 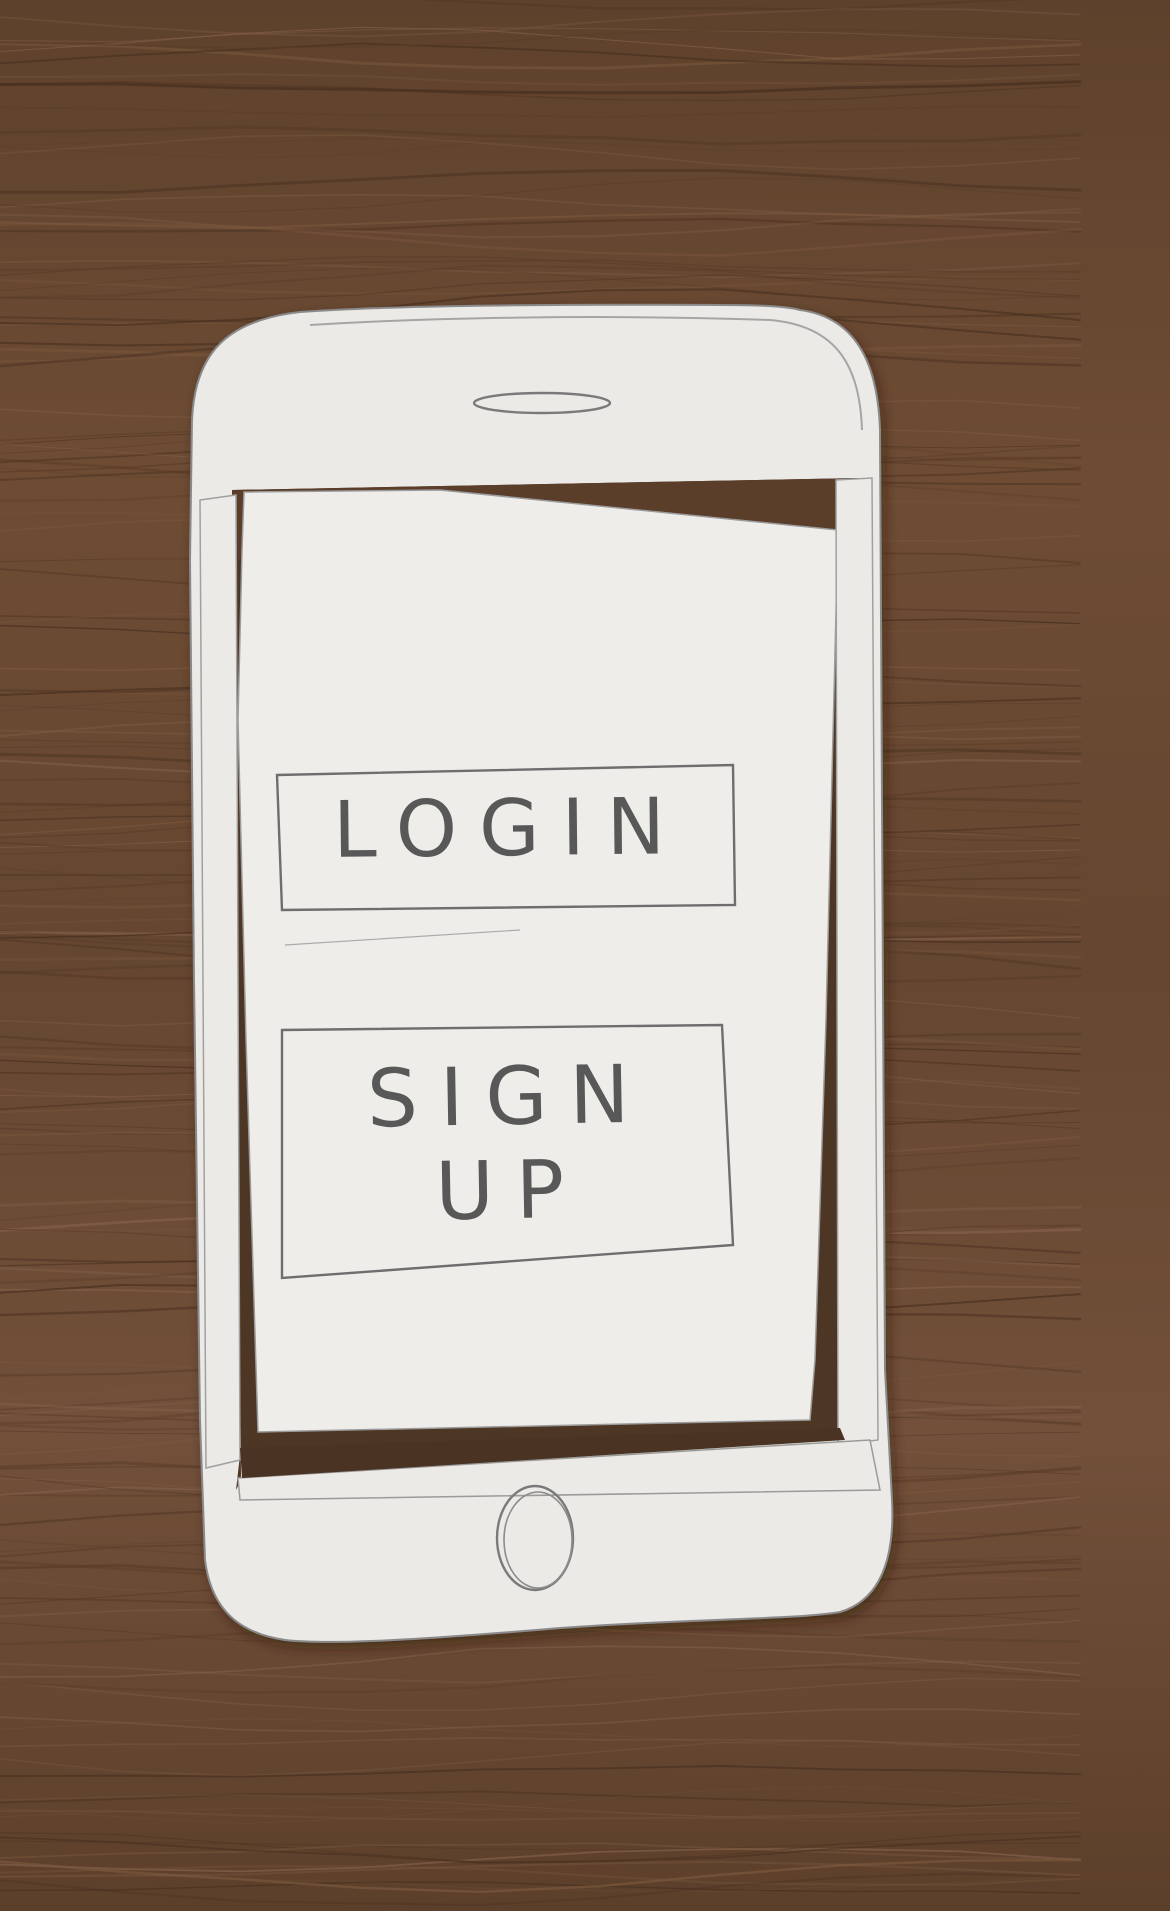 I want to click on signup-button, so click(x=507, y=1151).